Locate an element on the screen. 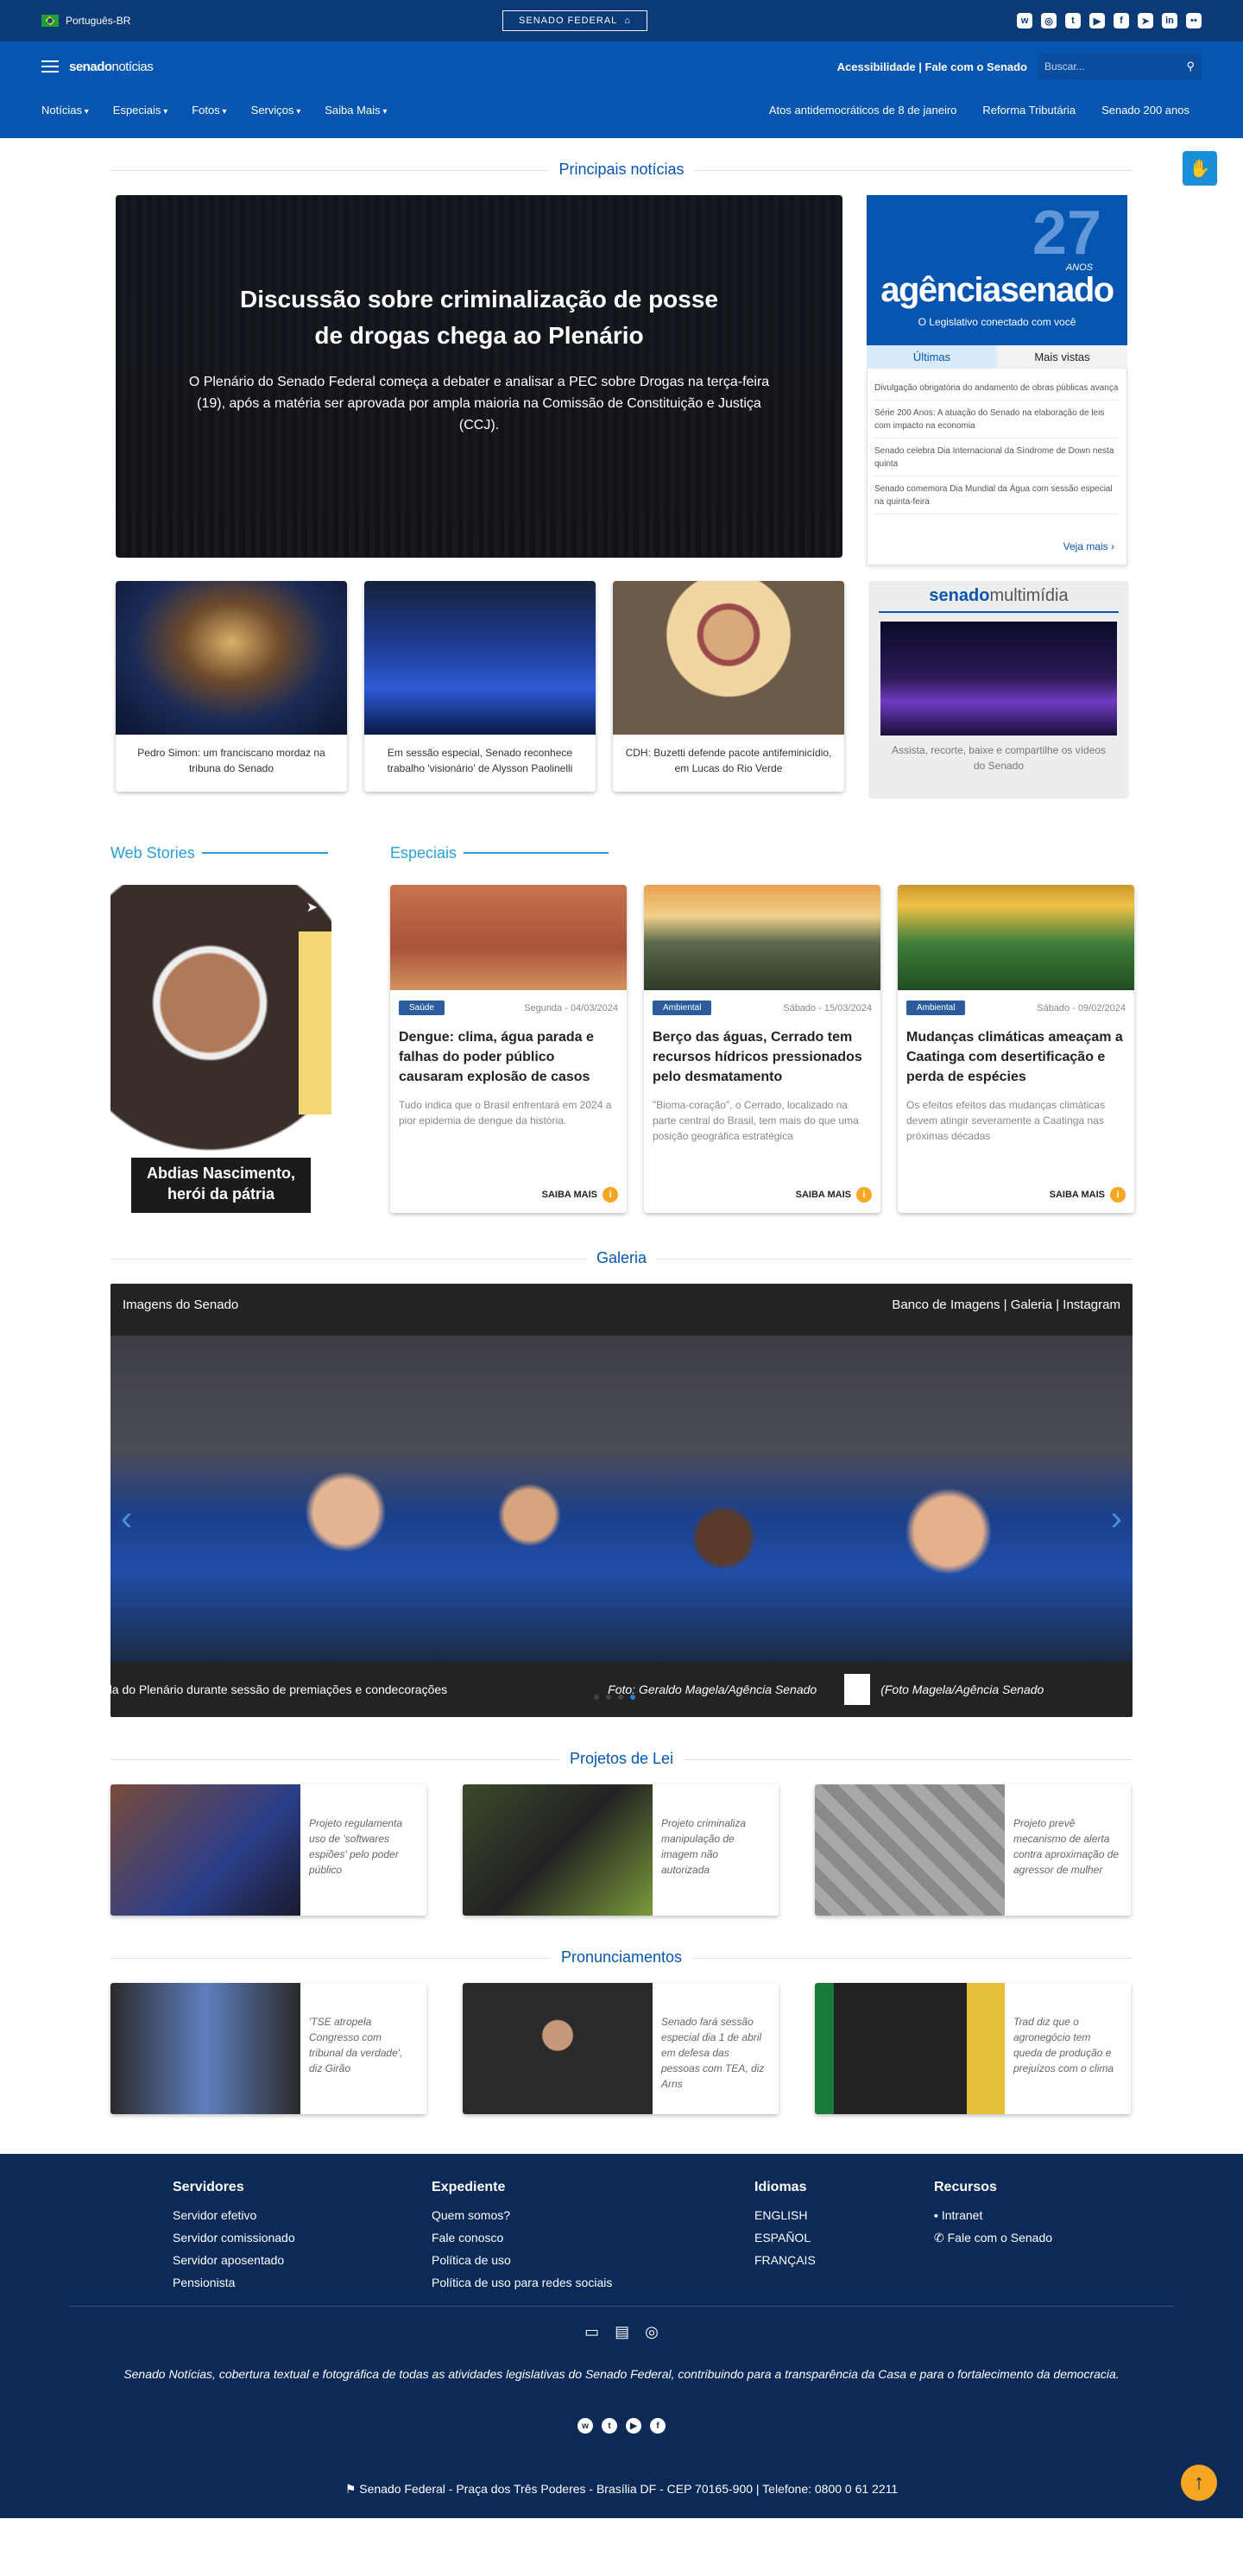 Image resolution: width=1243 pixels, height=2576 pixels. agencia-icon: ◎ is located at coordinates (652, 2332).